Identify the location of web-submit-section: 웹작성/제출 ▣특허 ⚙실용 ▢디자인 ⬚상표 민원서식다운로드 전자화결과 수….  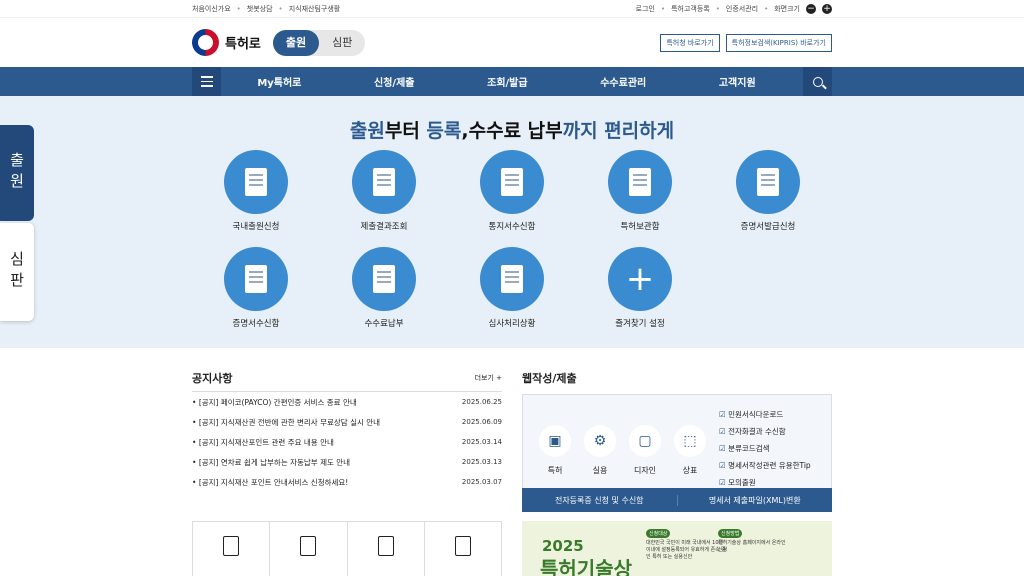
(677, 429).